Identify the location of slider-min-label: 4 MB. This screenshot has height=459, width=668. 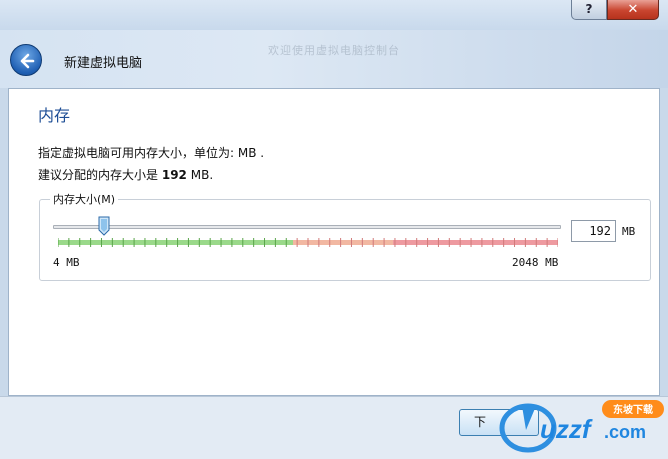
(66, 262).